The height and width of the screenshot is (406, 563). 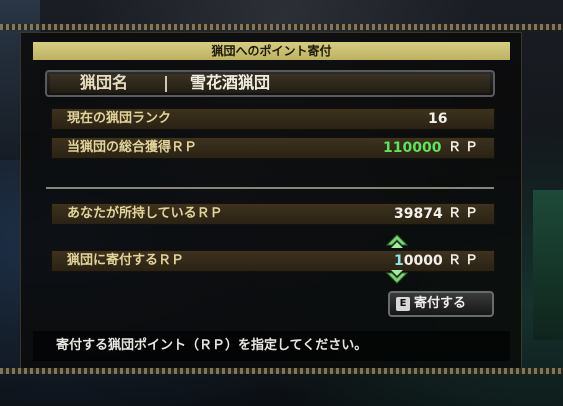 I want to click on total-rp-unit: ＲＰ, so click(x=464, y=147).